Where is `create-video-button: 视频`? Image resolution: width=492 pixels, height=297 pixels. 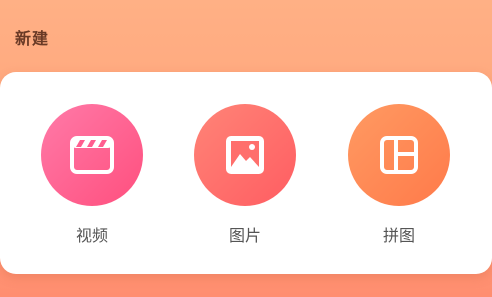
create-video-button: 视频 is located at coordinates (92, 179).